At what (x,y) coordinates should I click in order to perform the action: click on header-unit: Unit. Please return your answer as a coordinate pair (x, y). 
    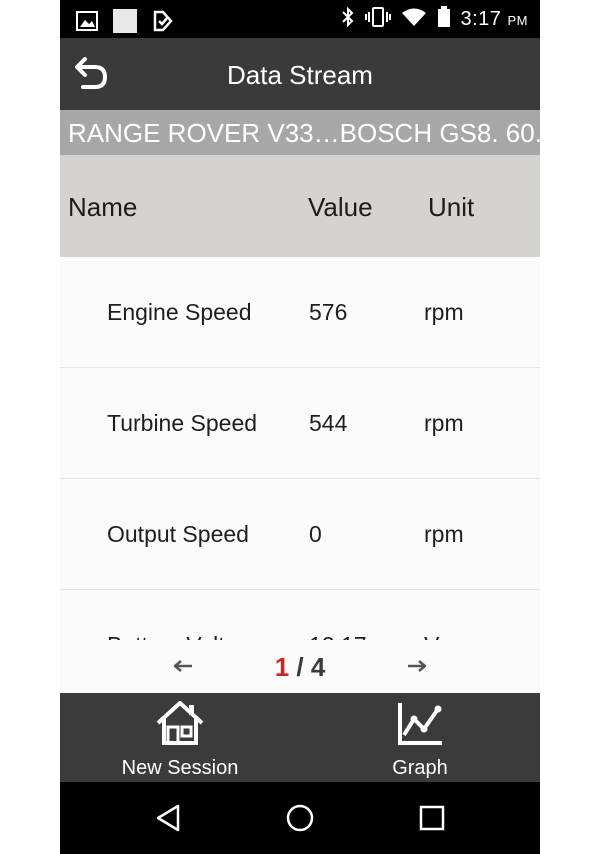
    Looking at the image, I should click on (451, 207).